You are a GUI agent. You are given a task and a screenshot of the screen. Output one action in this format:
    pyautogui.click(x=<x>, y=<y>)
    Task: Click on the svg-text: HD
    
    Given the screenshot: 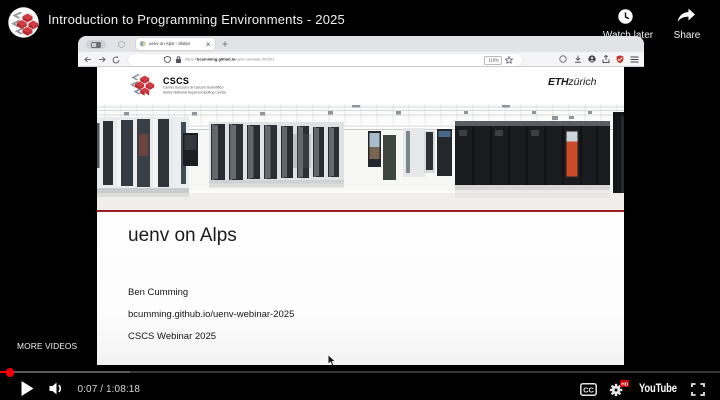 What is the action you would take?
    pyautogui.click(x=624, y=384)
    